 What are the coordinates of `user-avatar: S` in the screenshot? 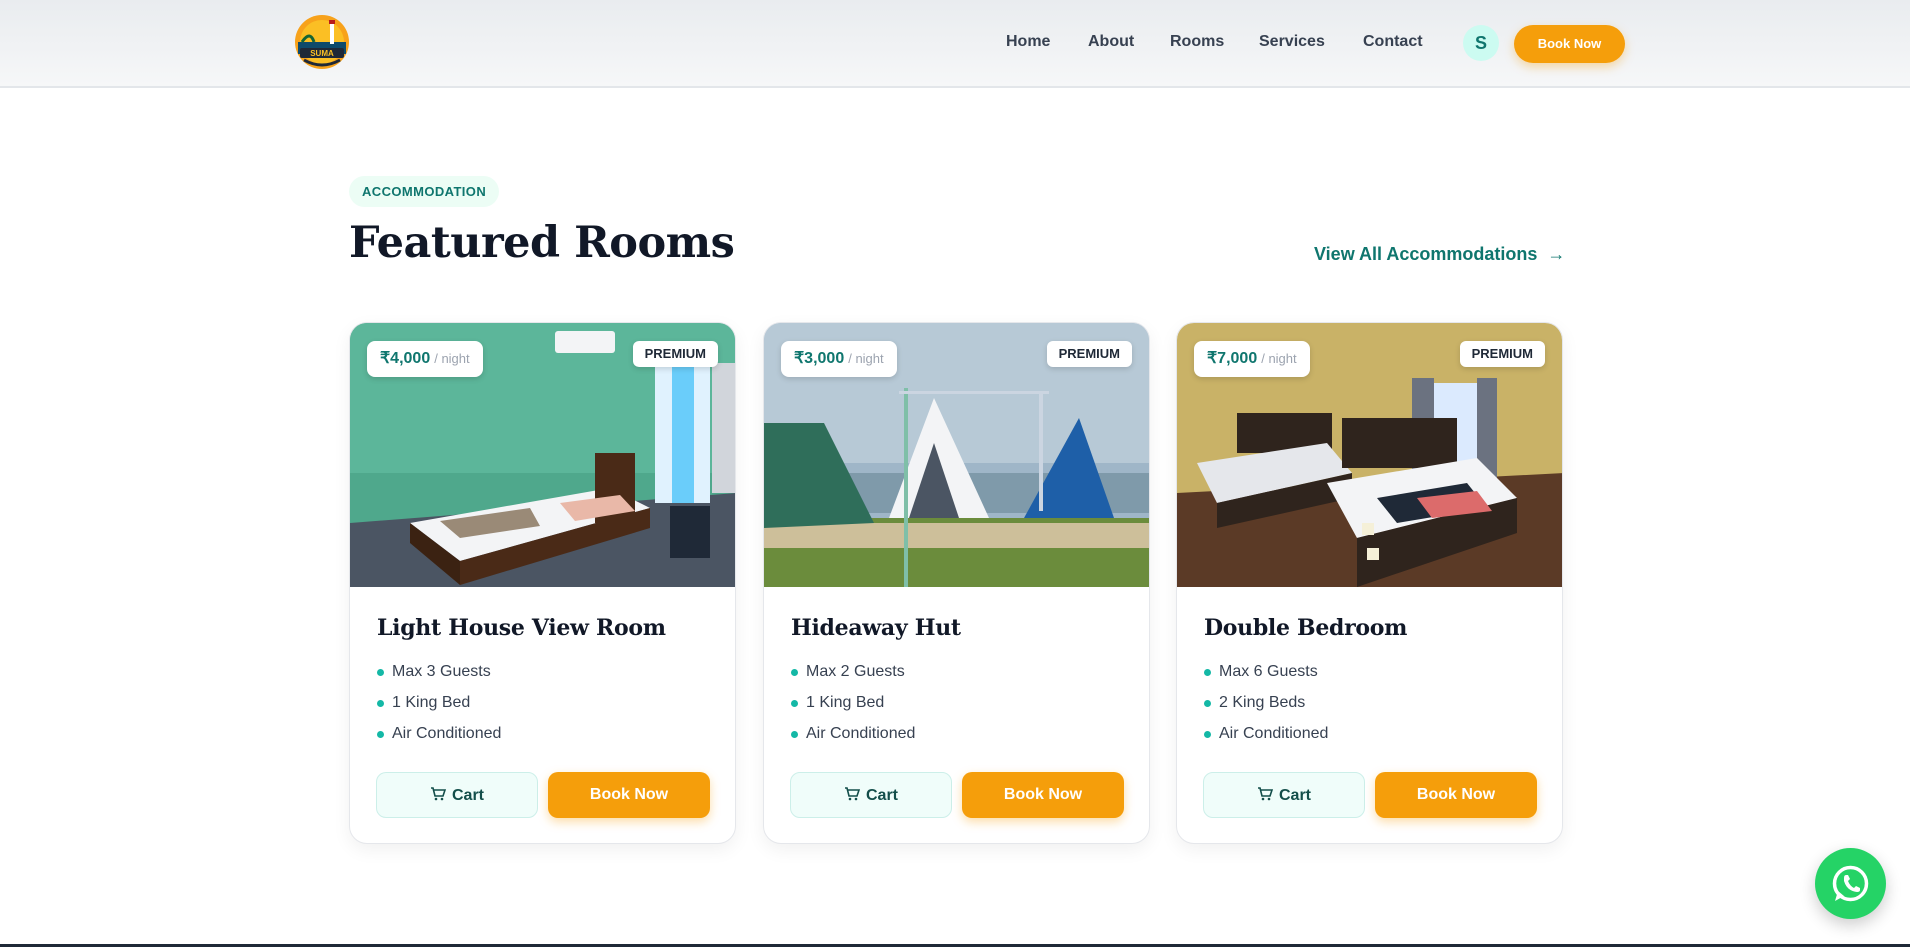 It's located at (1481, 43).